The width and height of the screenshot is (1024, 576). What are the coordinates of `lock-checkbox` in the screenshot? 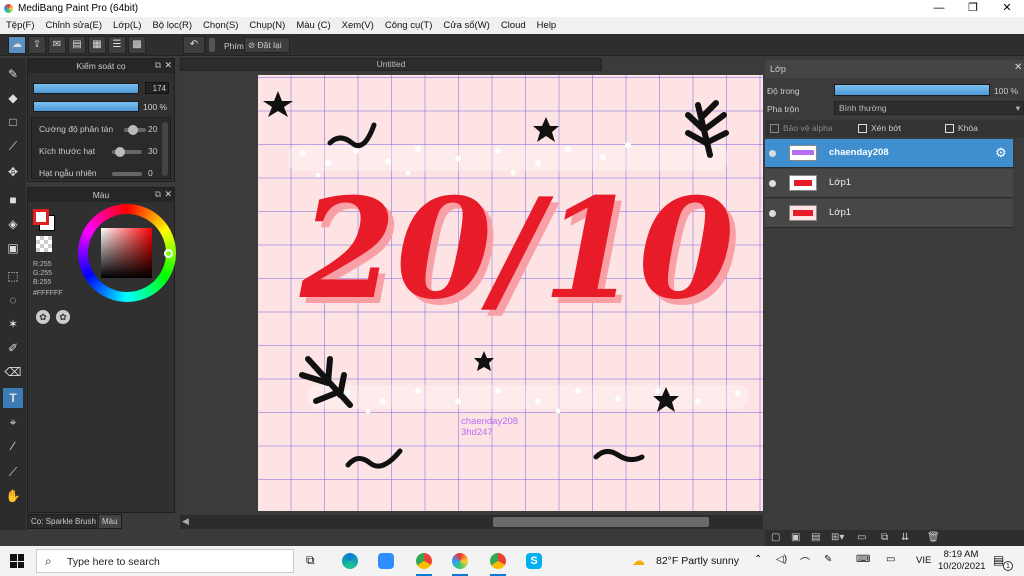 It's located at (949, 128).